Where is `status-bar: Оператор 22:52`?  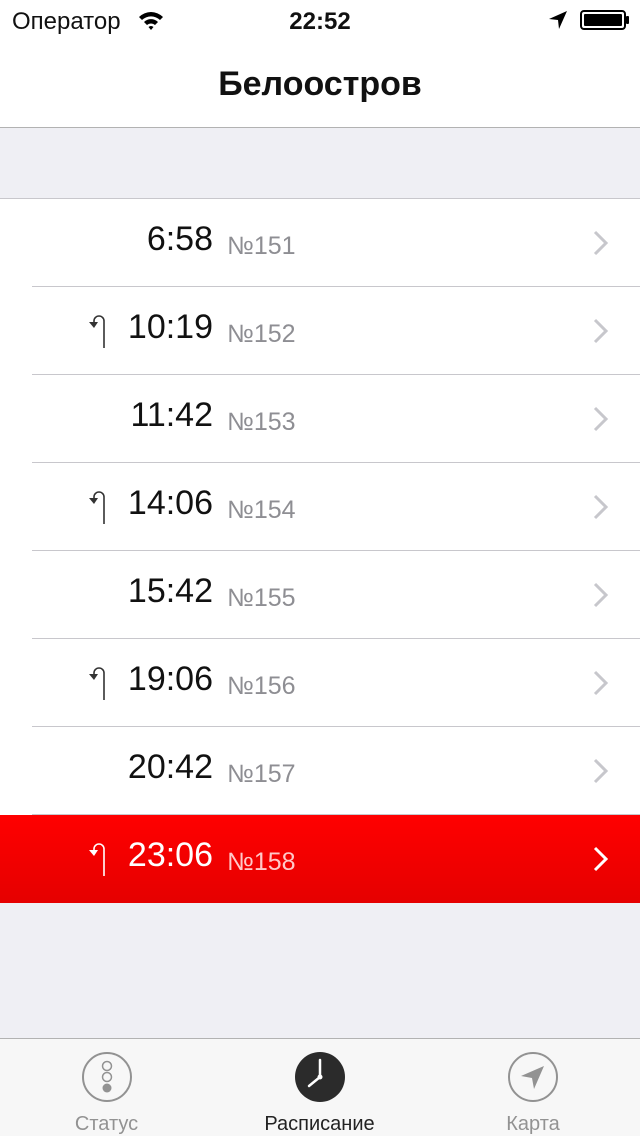
status-bar: Оператор 22:52 is located at coordinates (320, 20).